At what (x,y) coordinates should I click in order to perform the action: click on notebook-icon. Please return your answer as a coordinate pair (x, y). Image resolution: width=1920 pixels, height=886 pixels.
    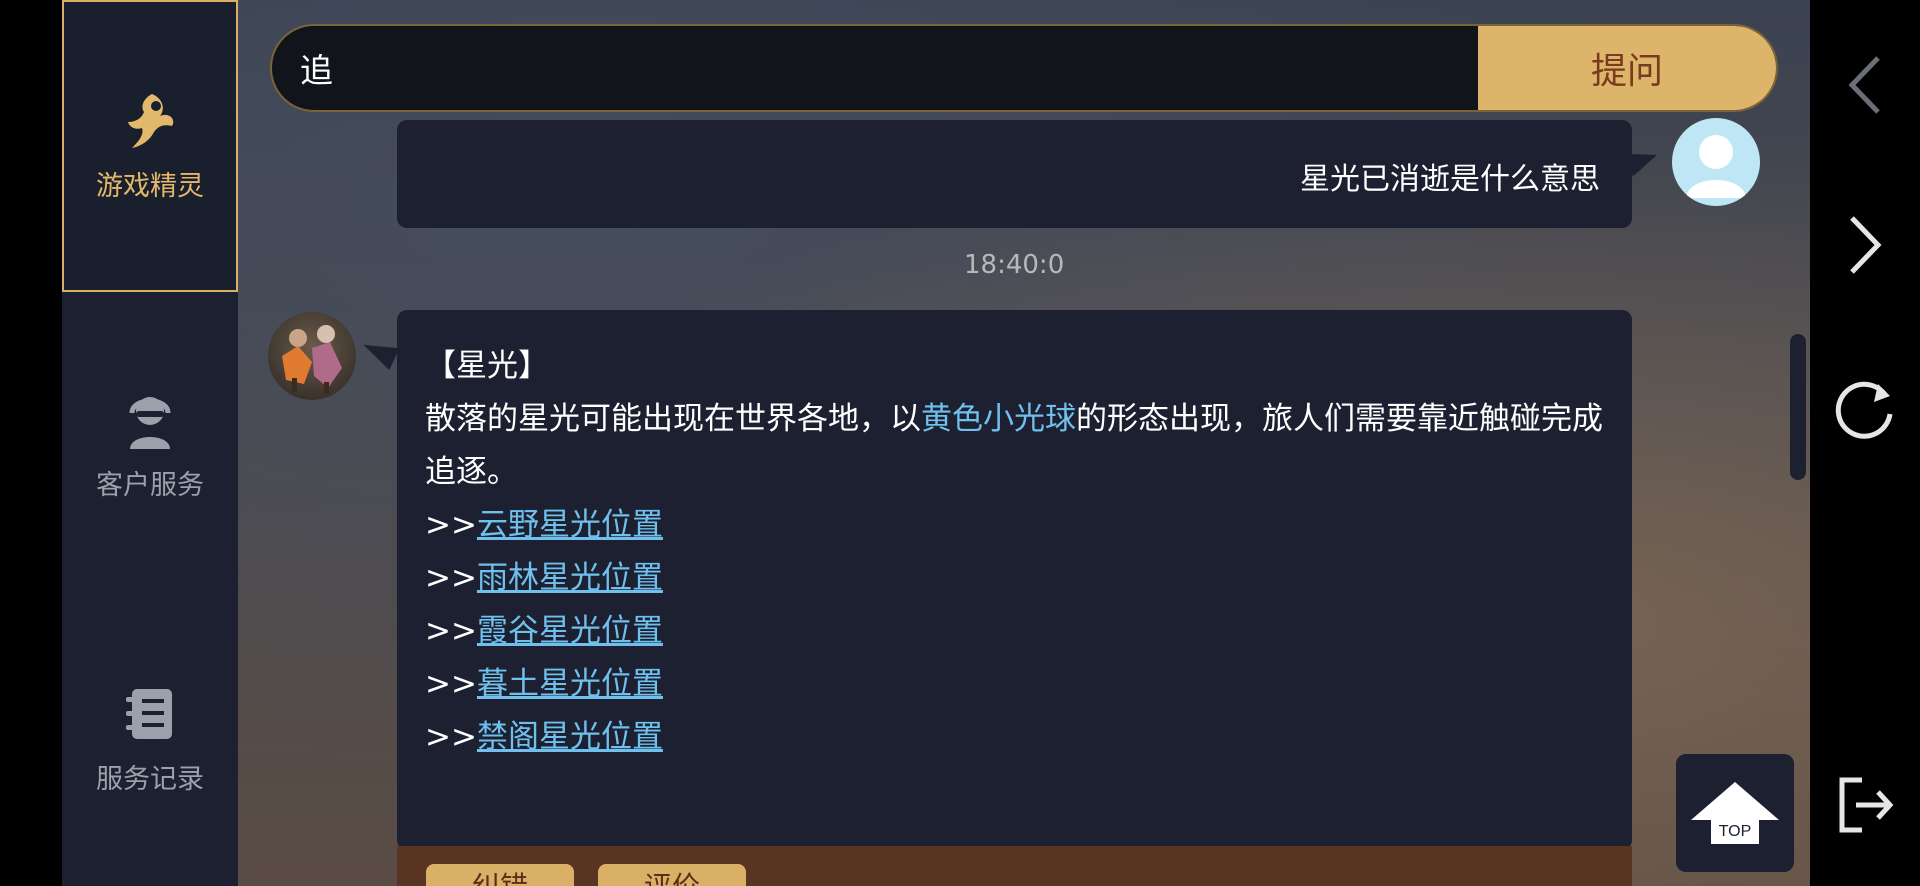
    Looking at the image, I should click on (149, 713).